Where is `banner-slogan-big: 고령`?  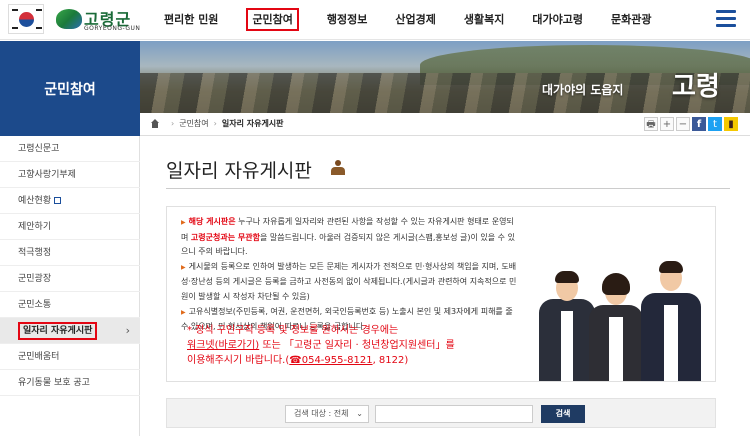 banner-slogan-big: 고령 is located at coordinates (696, 87).